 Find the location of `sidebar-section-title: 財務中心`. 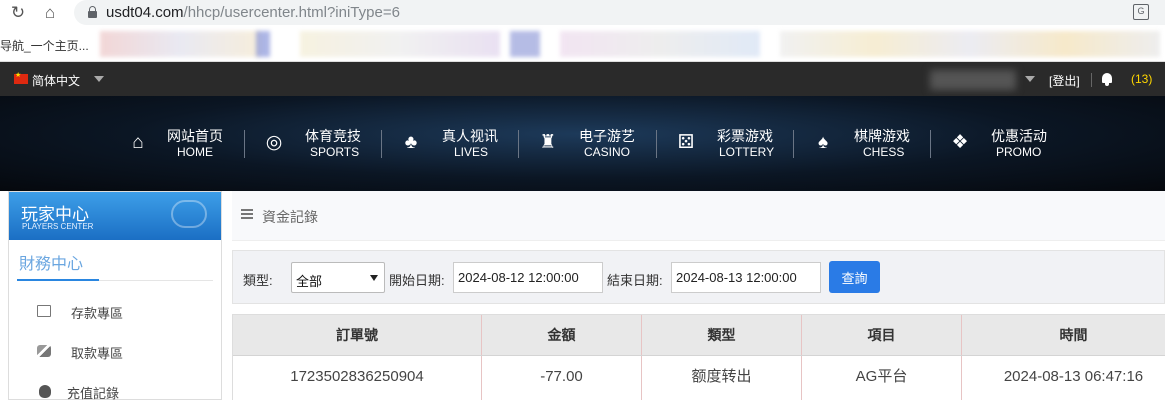

sidebar-section-title: 財務中心 is located at coordinates (51, 262).